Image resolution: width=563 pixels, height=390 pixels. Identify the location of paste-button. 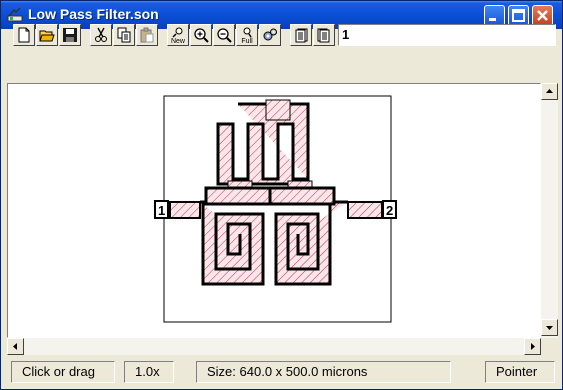
(147, 35).